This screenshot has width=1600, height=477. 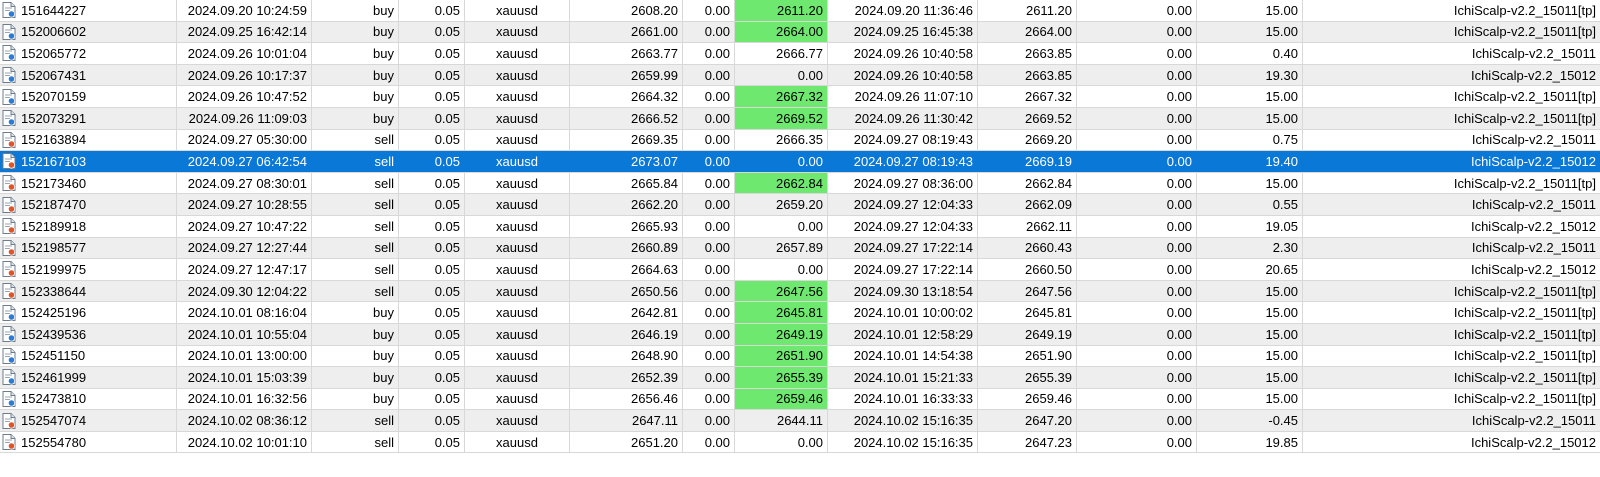 What do you see at coordinates (781, 183) in the screenshot?
I see `tp-cell: 2662.84` at bounding box center [781, 183].